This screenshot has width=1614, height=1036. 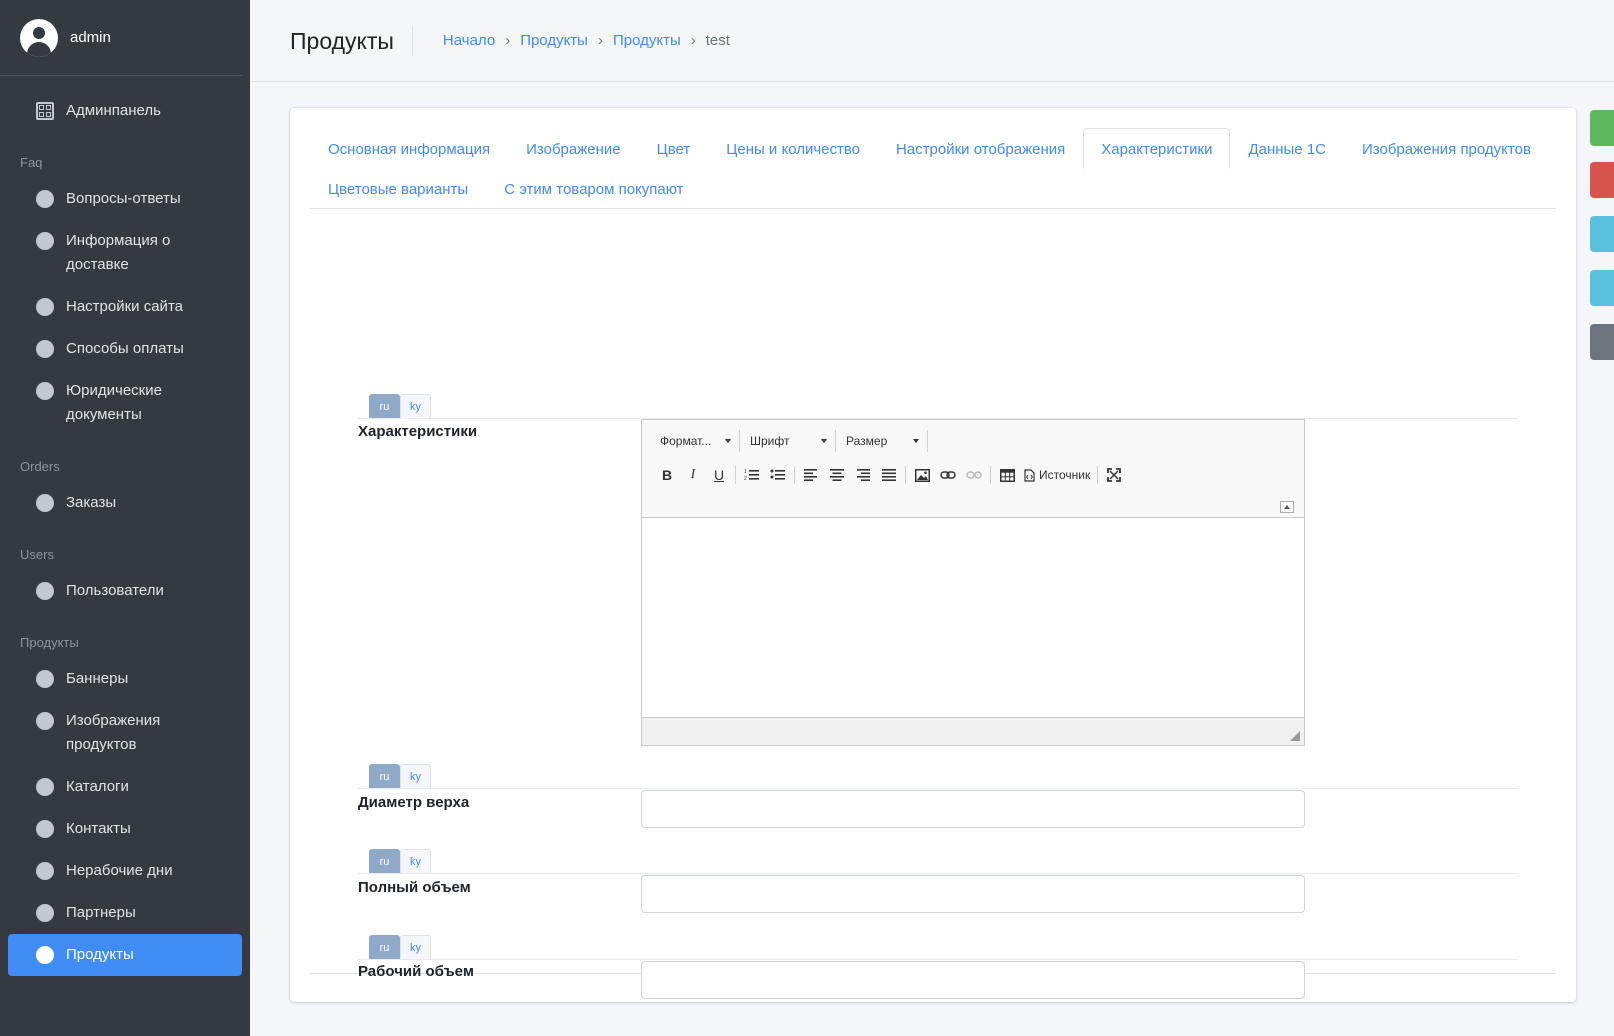 I want to click on breadcrumb-products: Продукты, so click(x=554, y=40).